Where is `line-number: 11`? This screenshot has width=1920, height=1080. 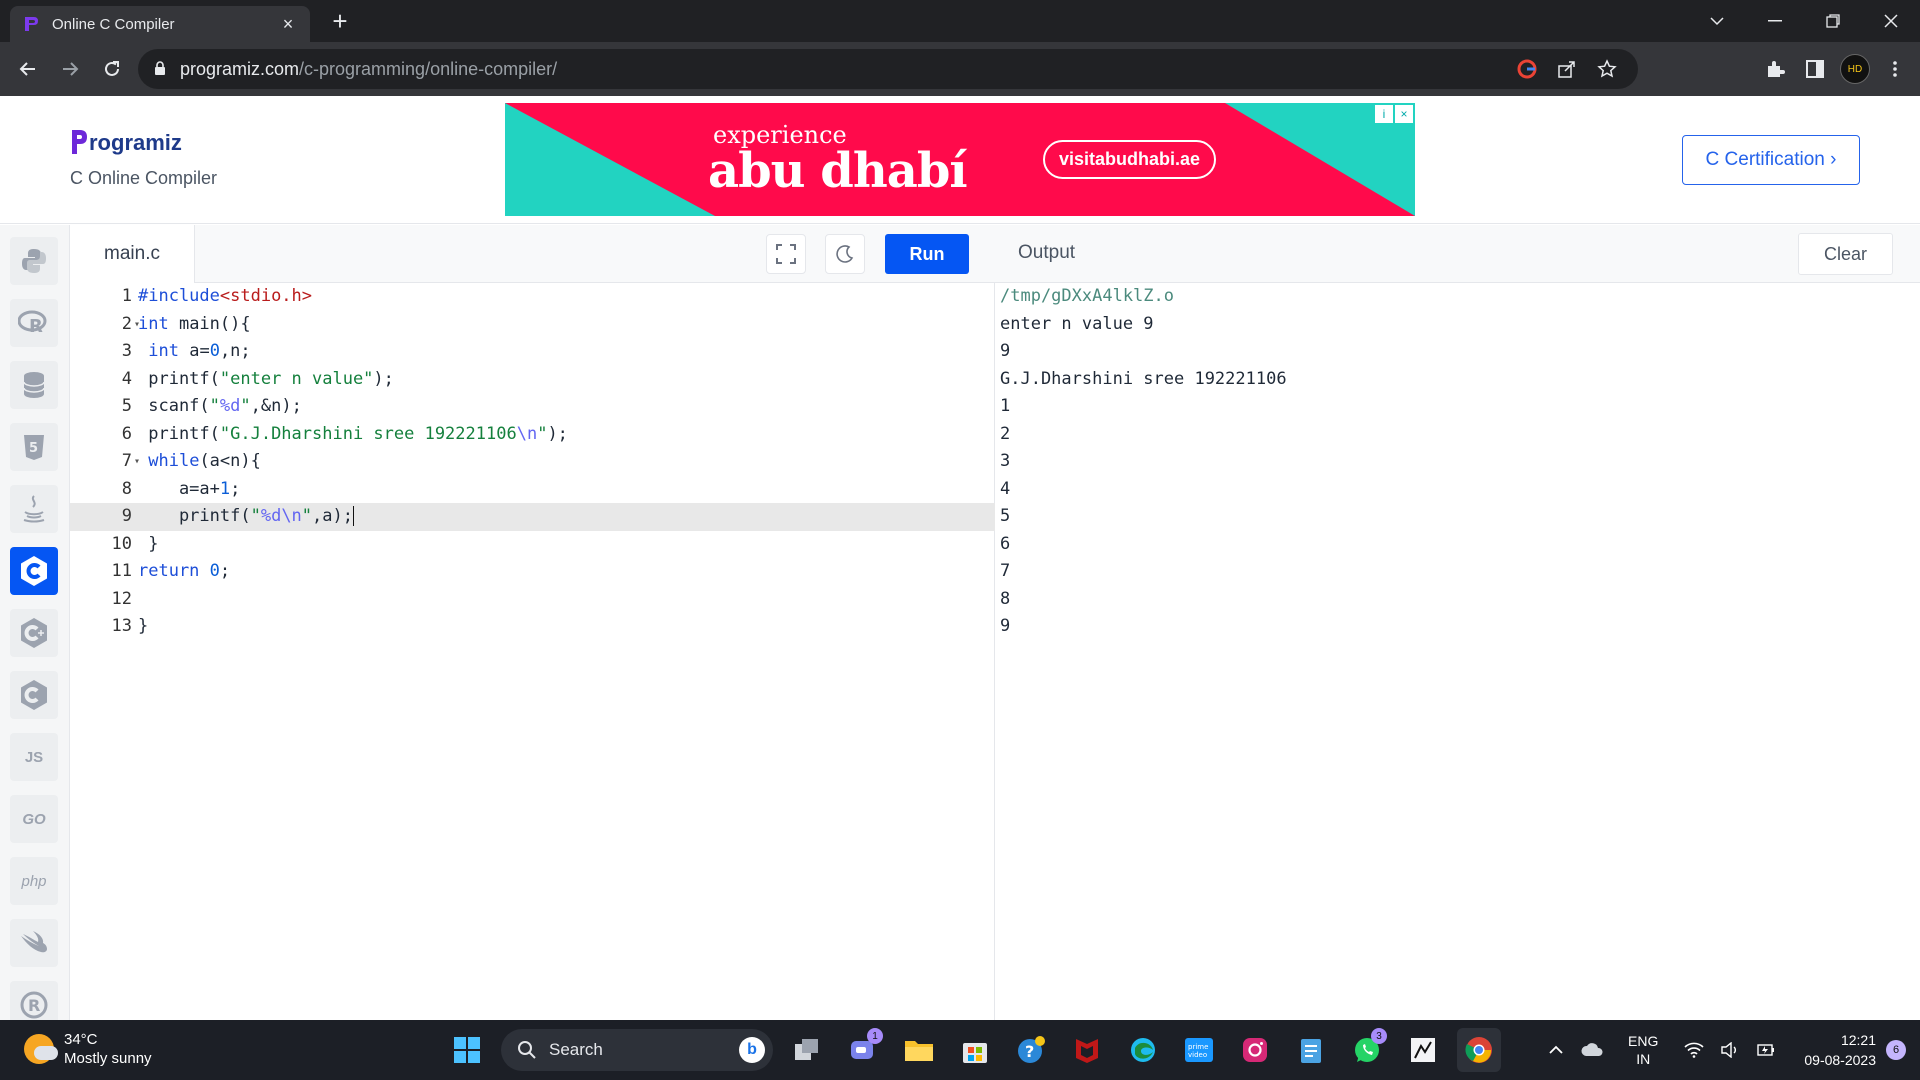 line-number: 11 is located at coordinates (121, 571).